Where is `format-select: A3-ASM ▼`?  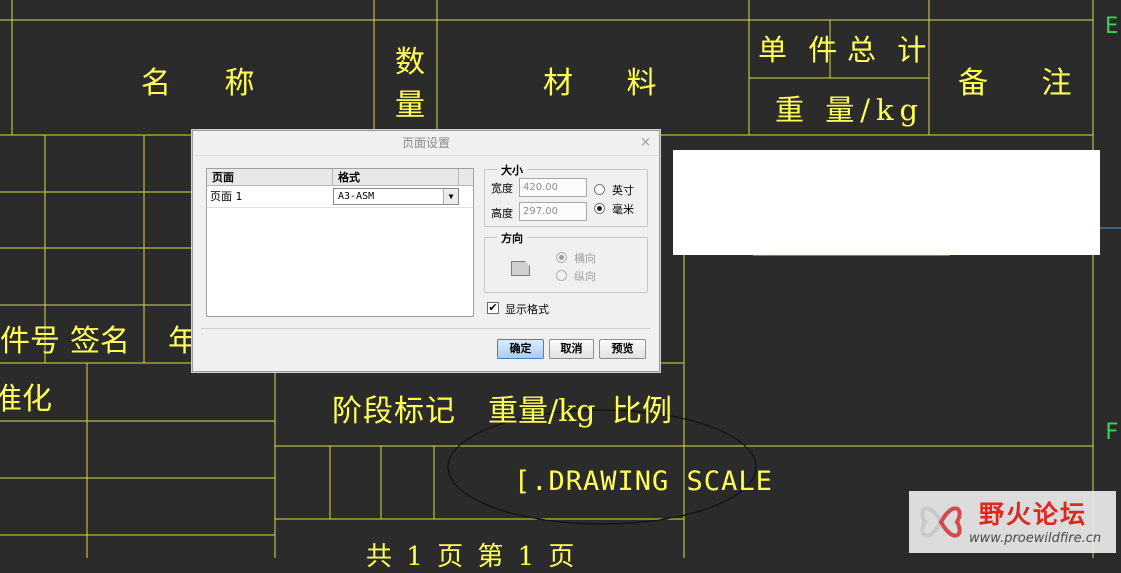
format-select: A3-ASM ▼ is located at coordinates (396, 196).